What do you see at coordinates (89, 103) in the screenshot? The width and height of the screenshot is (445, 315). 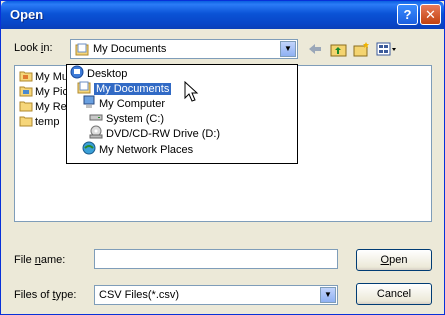 I see `my-computer-icon` at bounding box center [89, 103].